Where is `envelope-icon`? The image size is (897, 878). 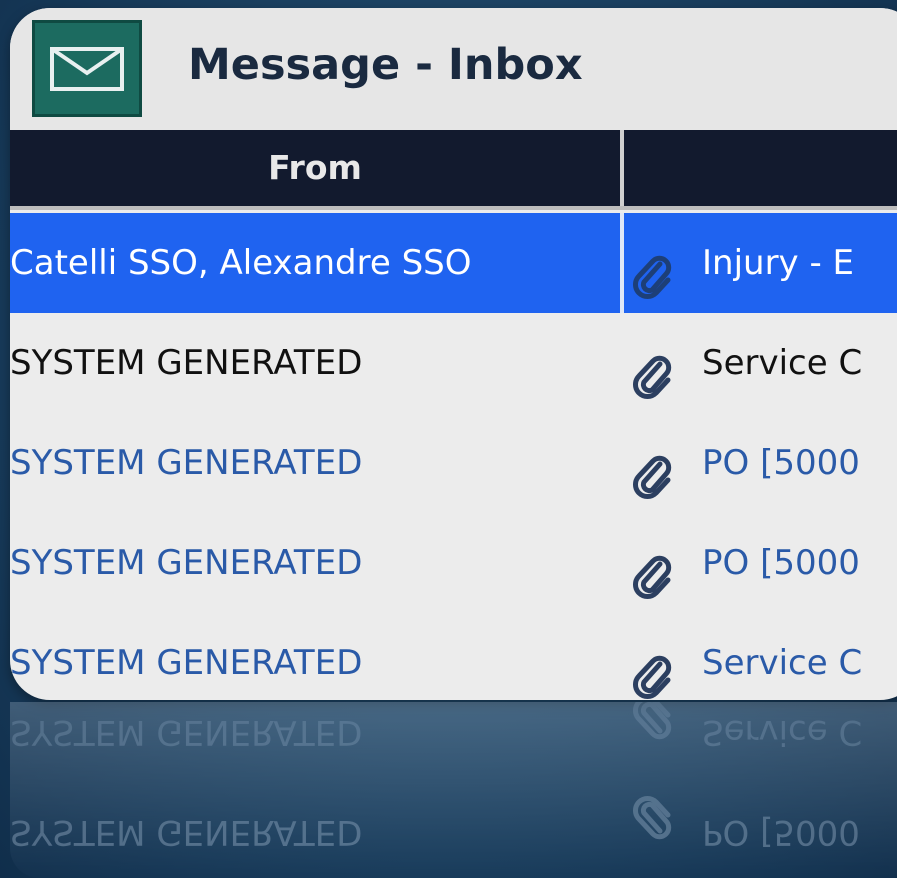 envelope-icon is located at coordinates (87, 68).